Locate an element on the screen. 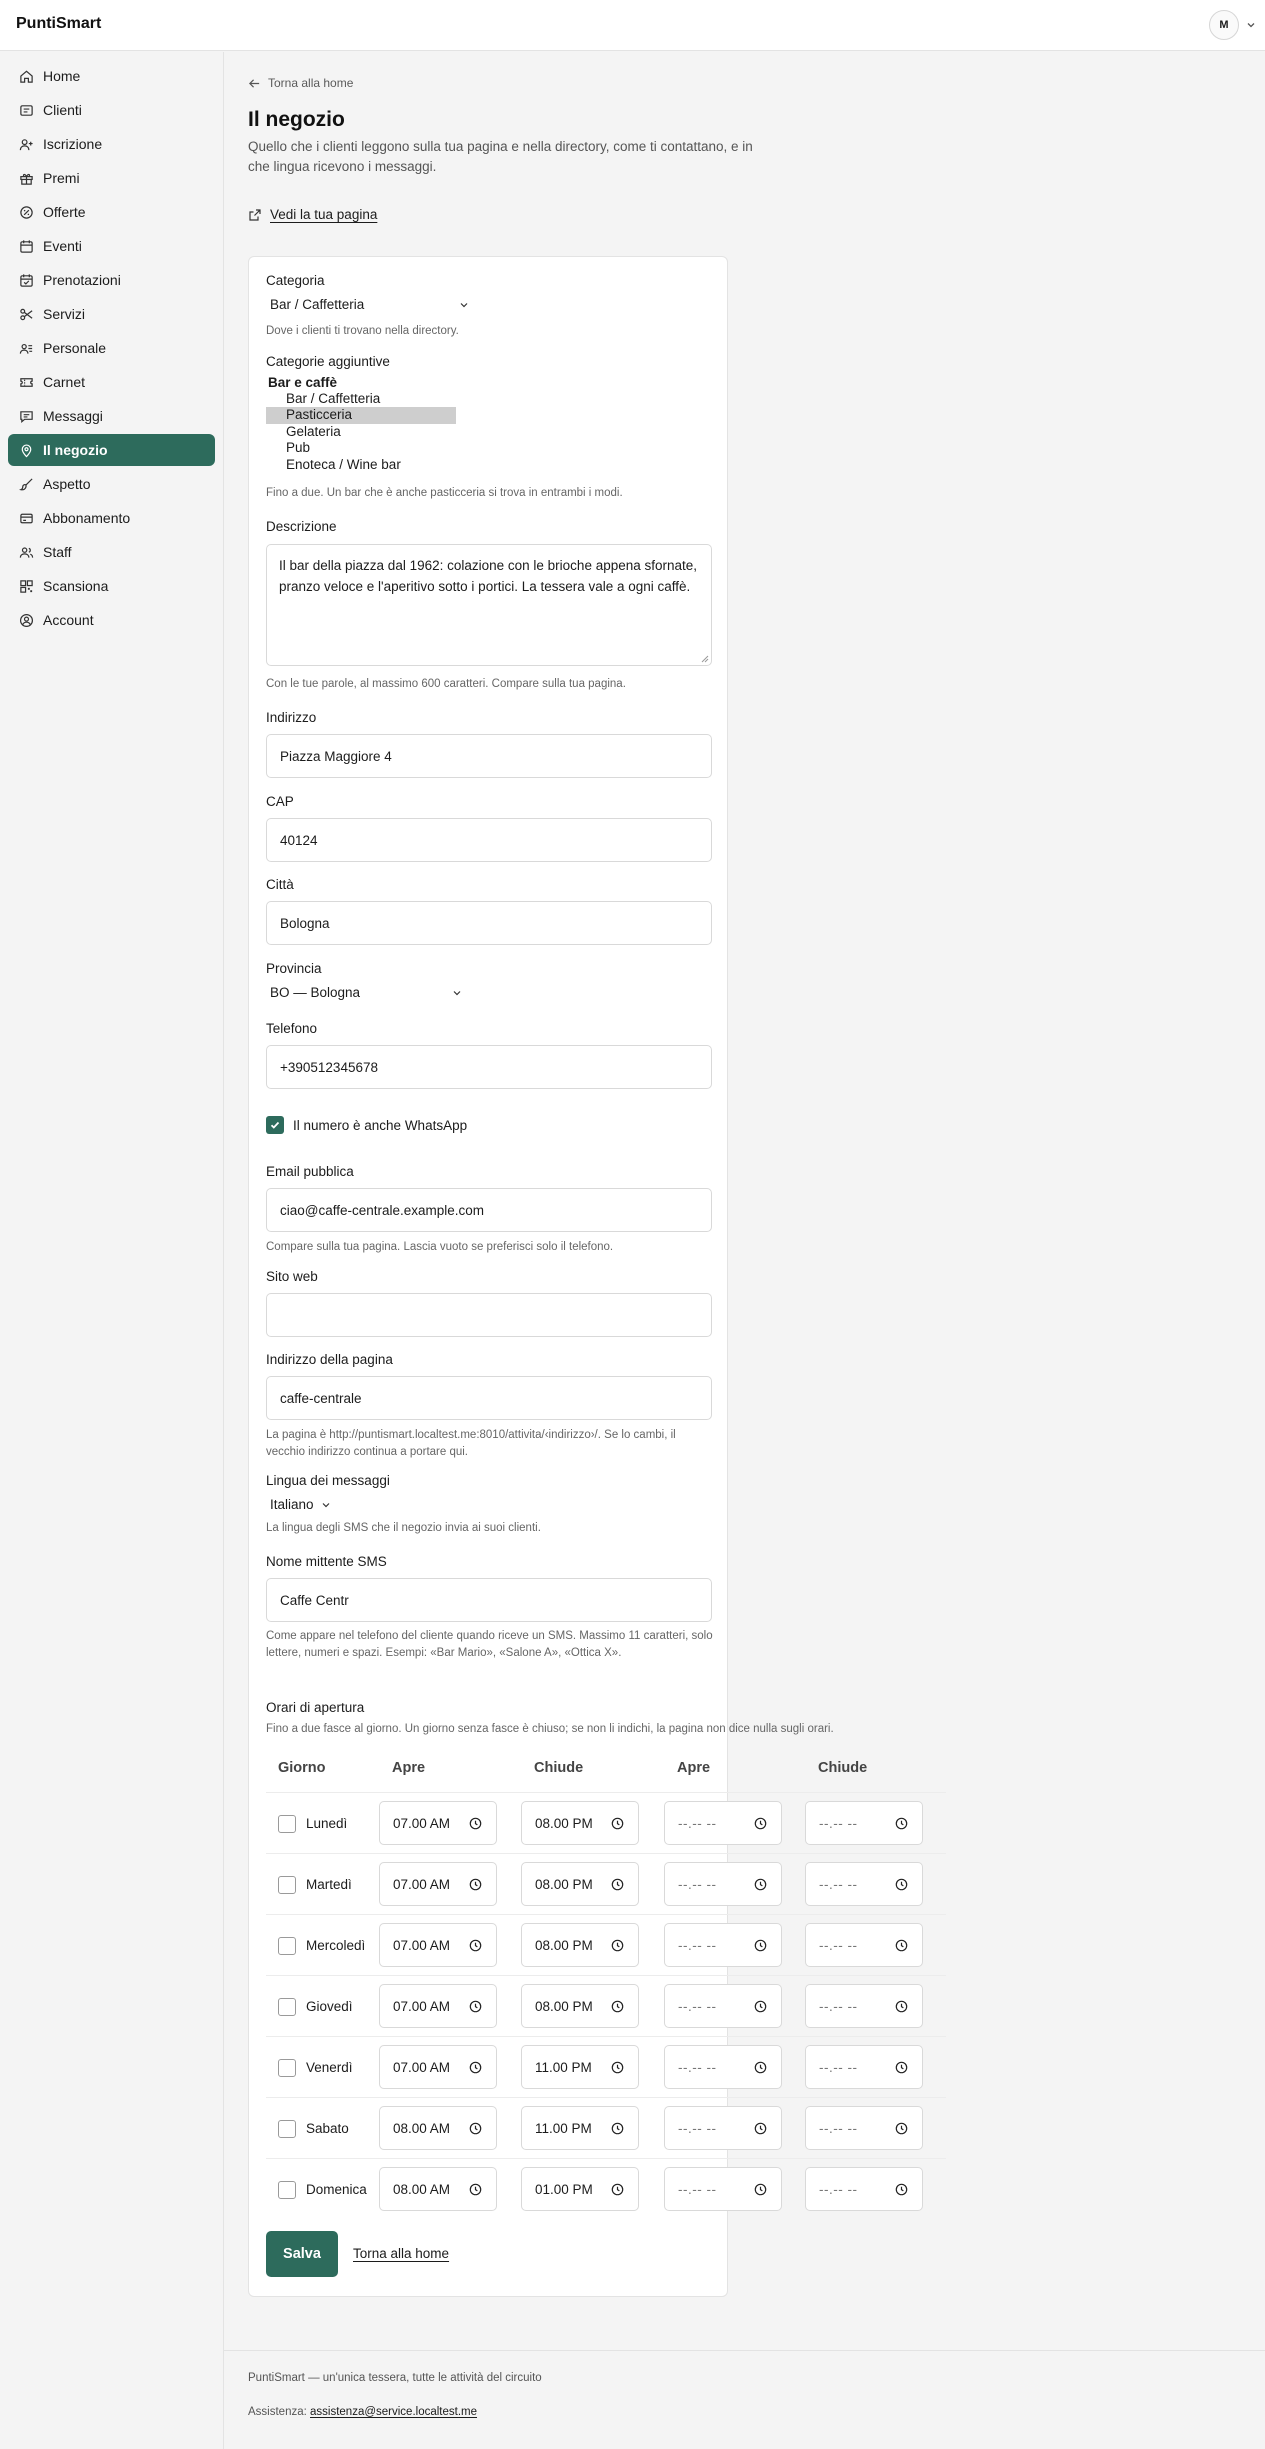 The width and height of the screenshot is (1265, 2449). sidebar-item-il-negozio: Il negozio is located at coordinates (111, 450).